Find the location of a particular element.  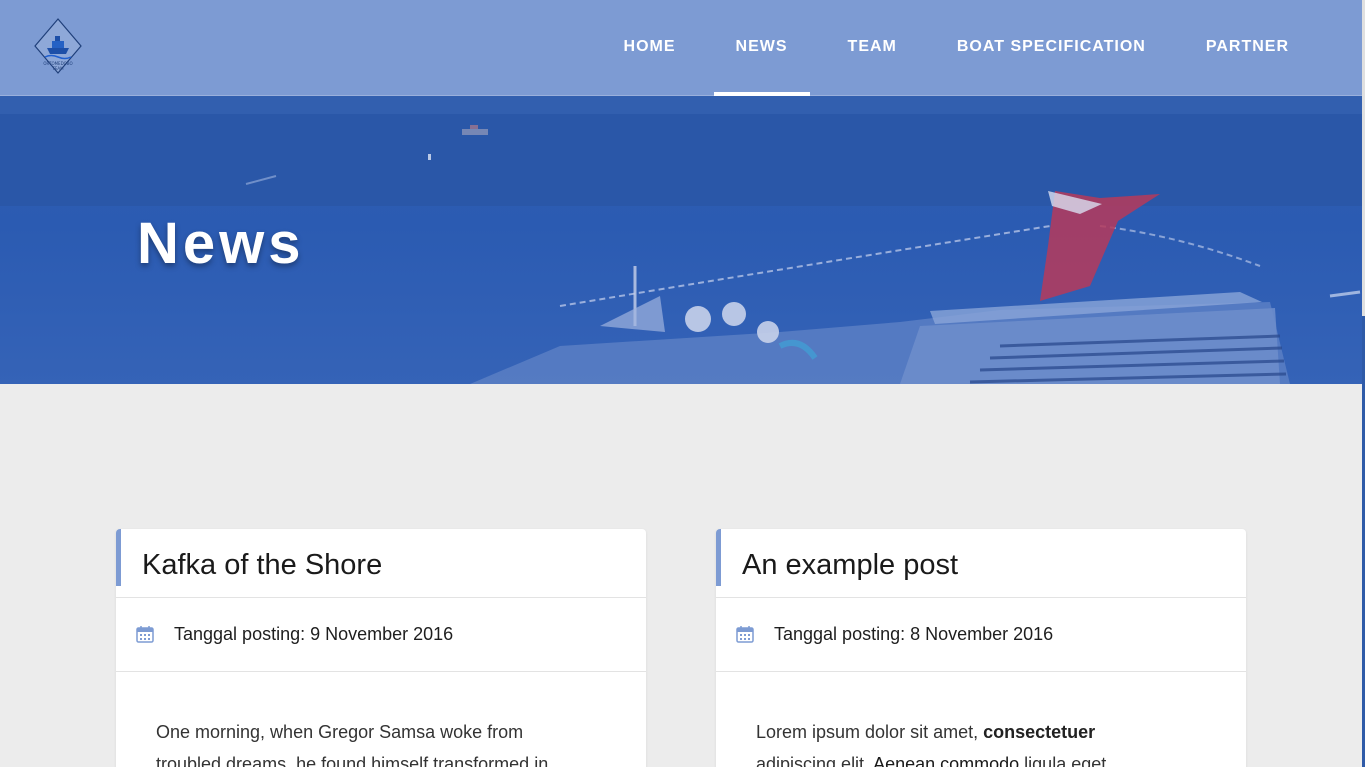

post-card-header: Kafka of the Shore is located at coordinates (381, 563).